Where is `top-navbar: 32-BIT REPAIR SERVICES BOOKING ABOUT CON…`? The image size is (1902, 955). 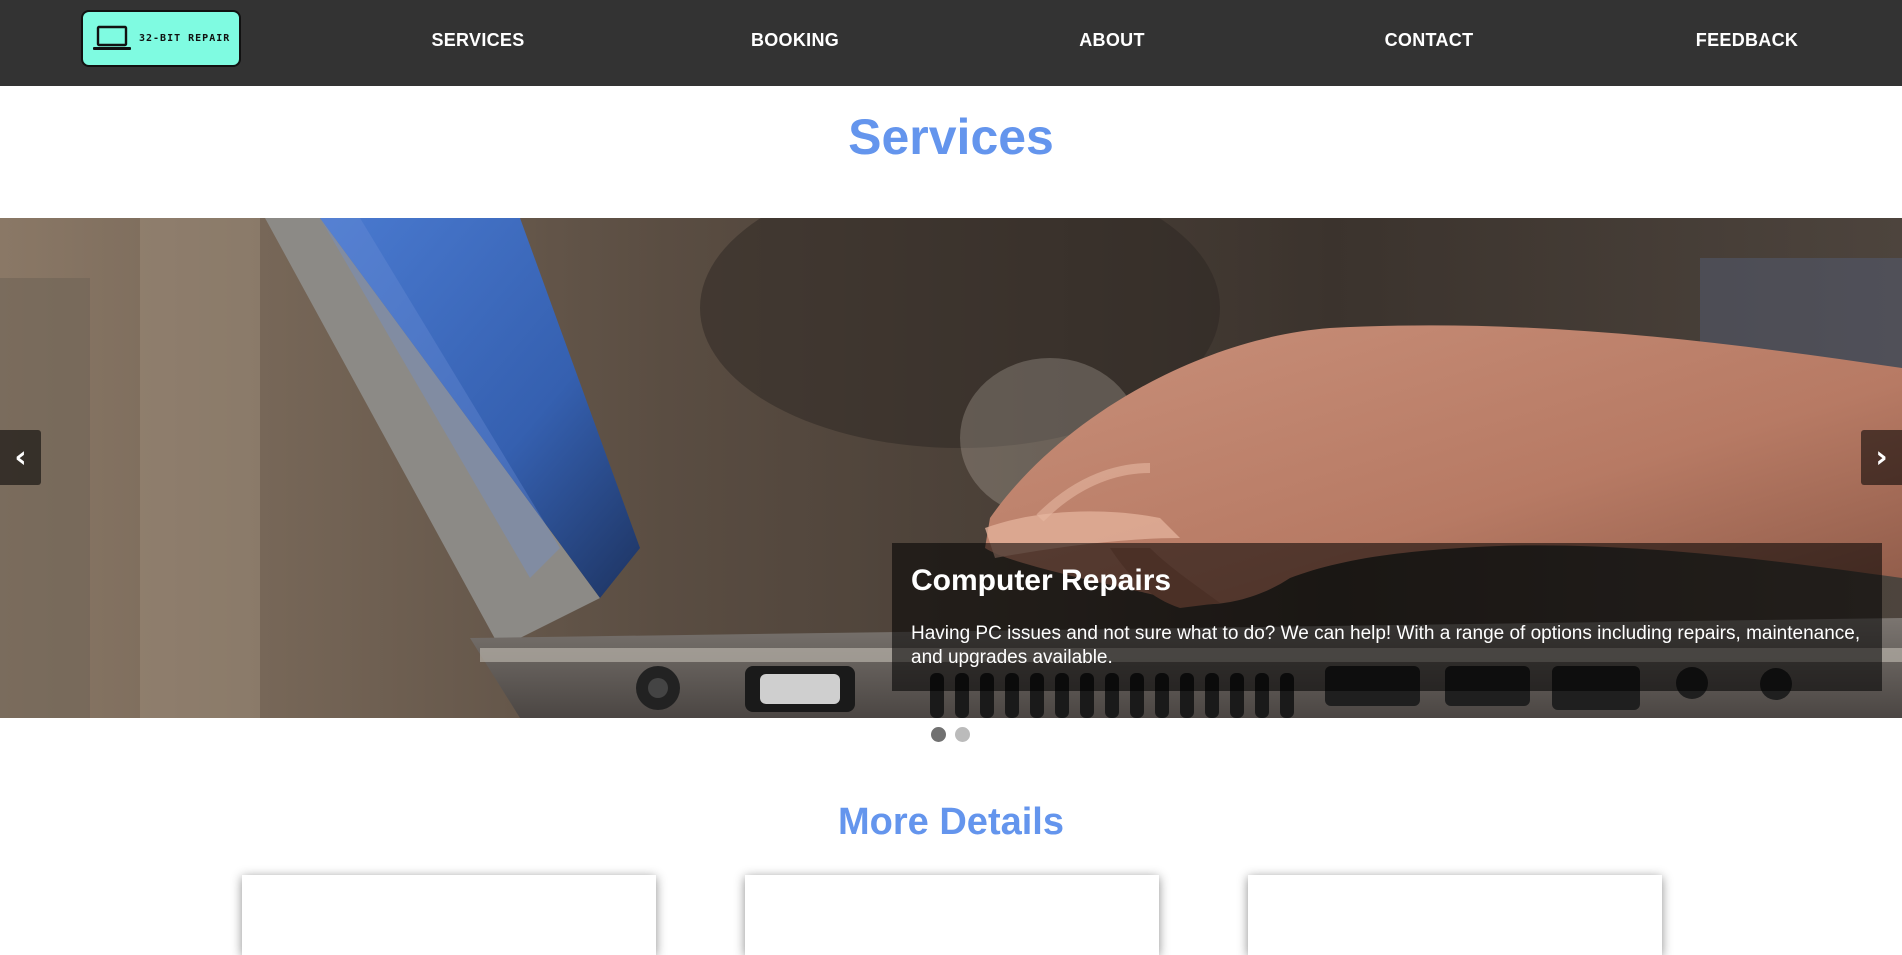 top-navbar: 32-BIT REPAIR SERVICES BOOKING ABOUT CON… is located at coordinates (951, 43).